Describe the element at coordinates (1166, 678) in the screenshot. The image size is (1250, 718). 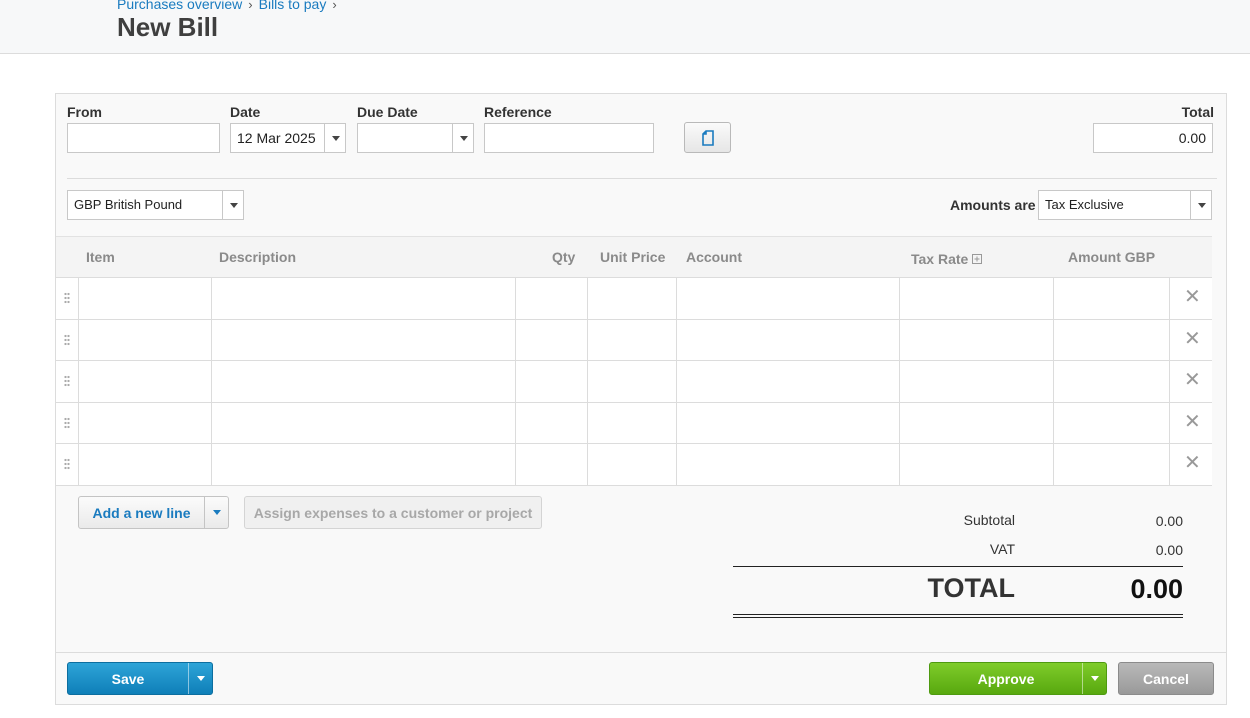
I see `cancel-button: Cancel` at that location.